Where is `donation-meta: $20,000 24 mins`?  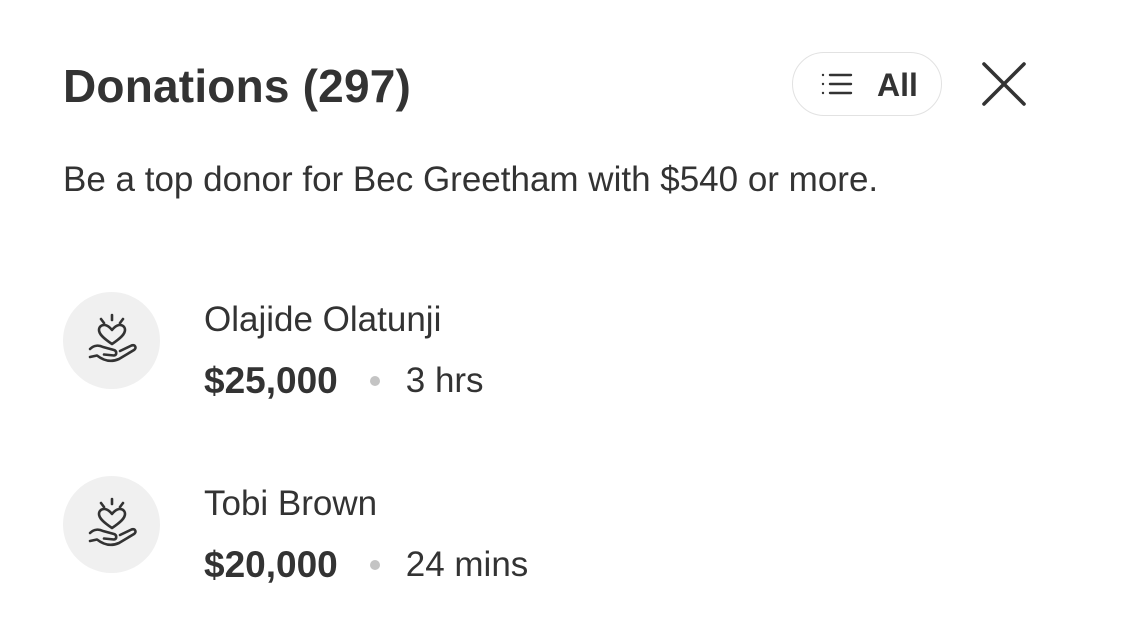 donation-meta: $20,000 24 mins is located at coordinates (366, 565).